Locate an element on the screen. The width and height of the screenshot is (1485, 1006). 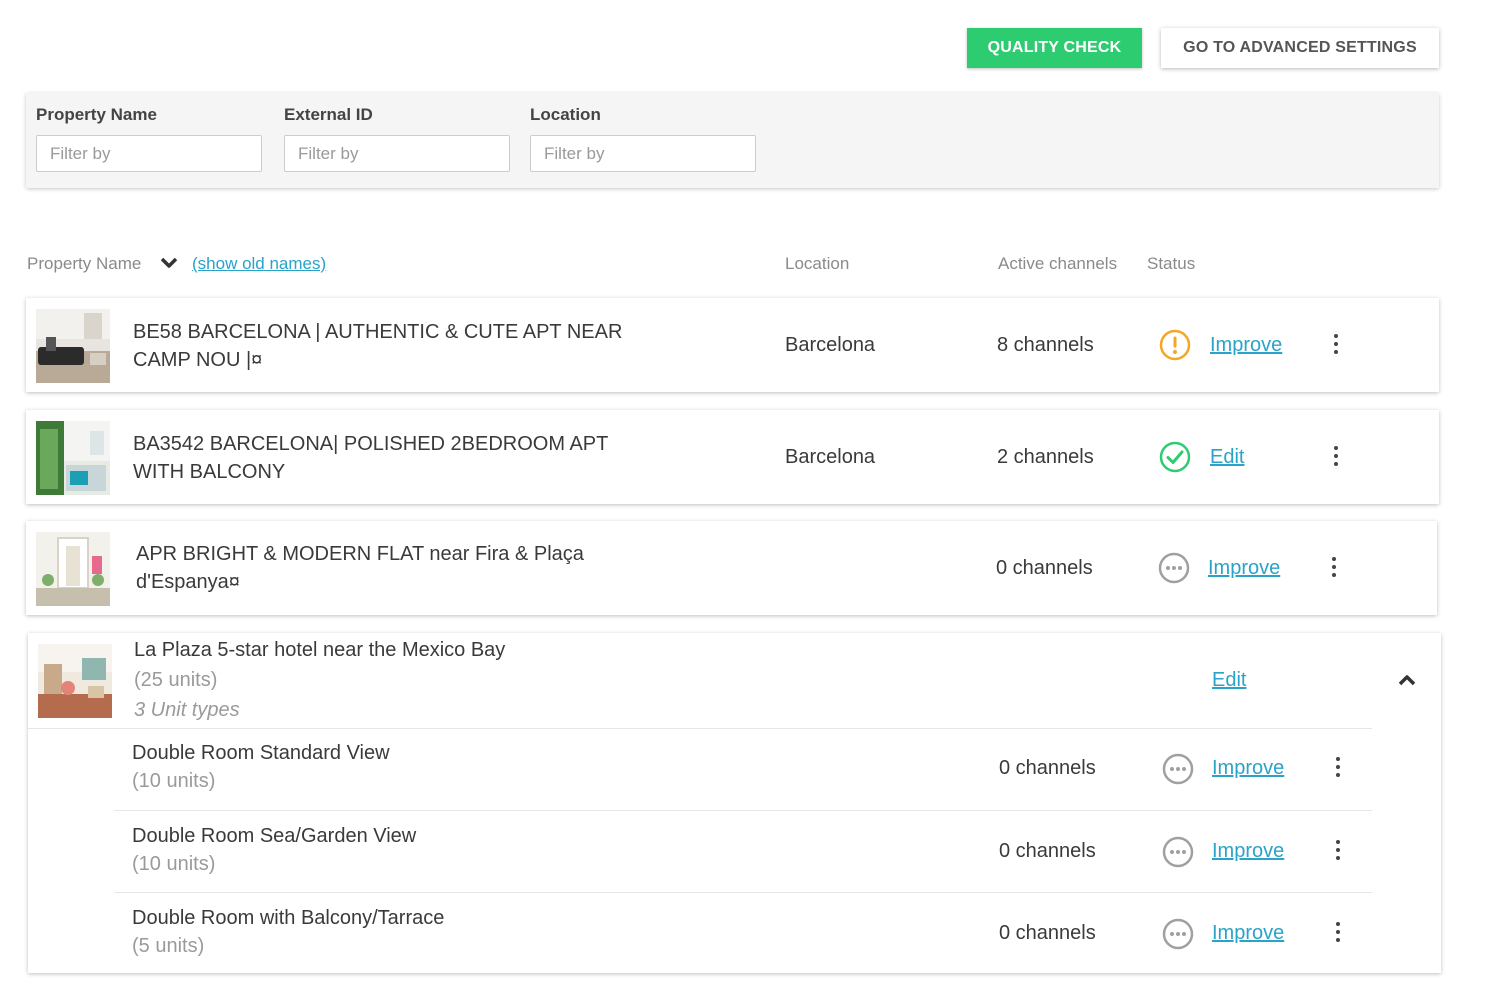
chevron-up-icon is located at coordinates (1407, 680).